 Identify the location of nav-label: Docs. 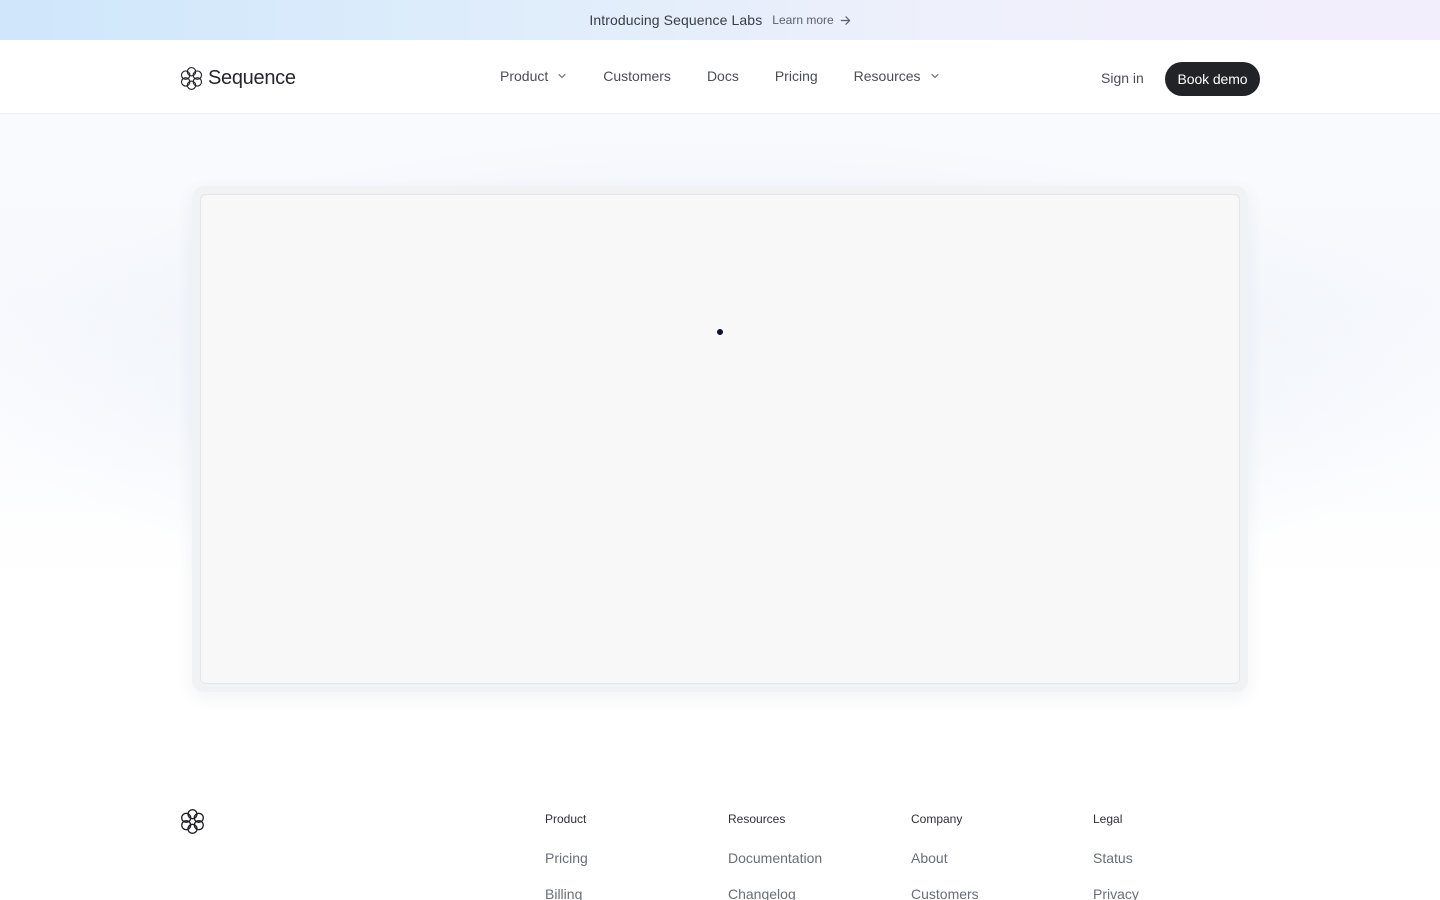
(722, 76).